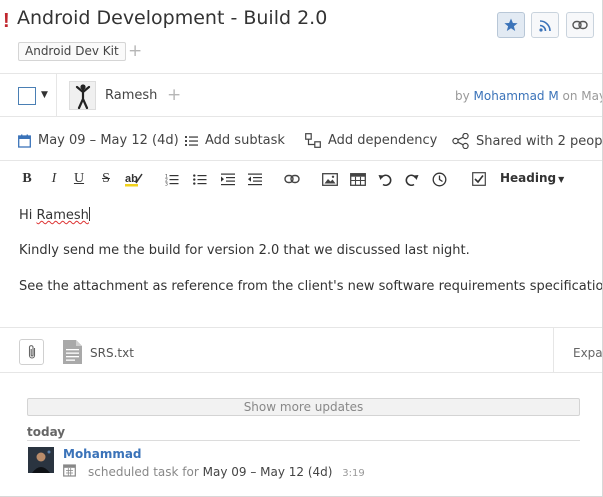  Describe the element at coordinates (28, 215) in the screenshot. I see `greeting-prefix: Hi` at that location.